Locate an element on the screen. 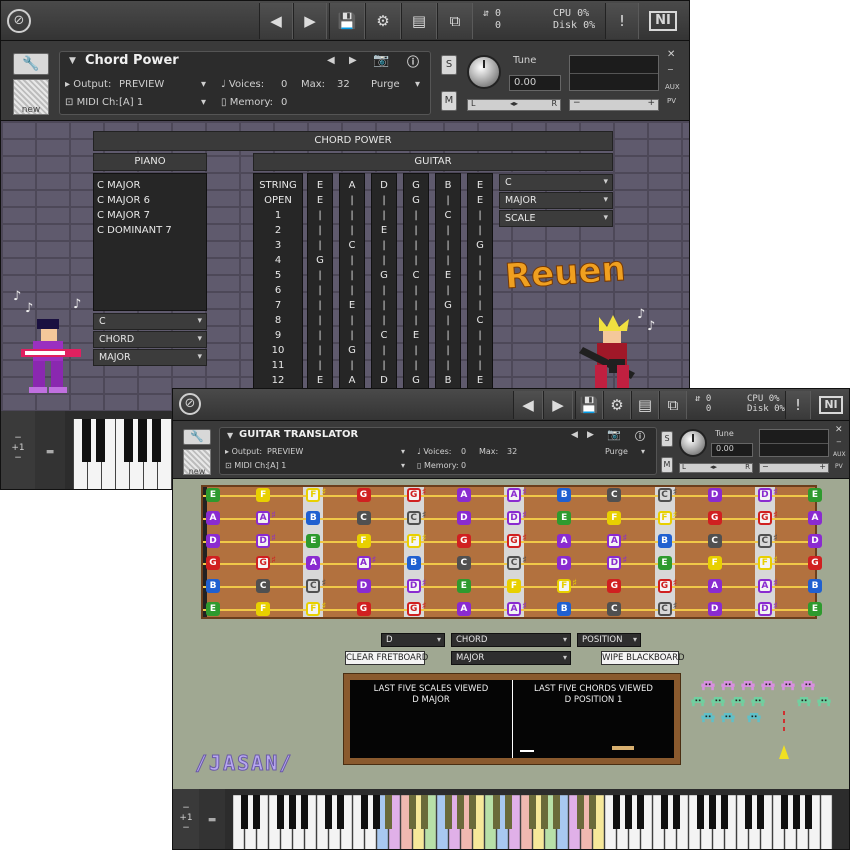  guitar-quality-dropdown: MAJOR is located at coordinates (556, 200).